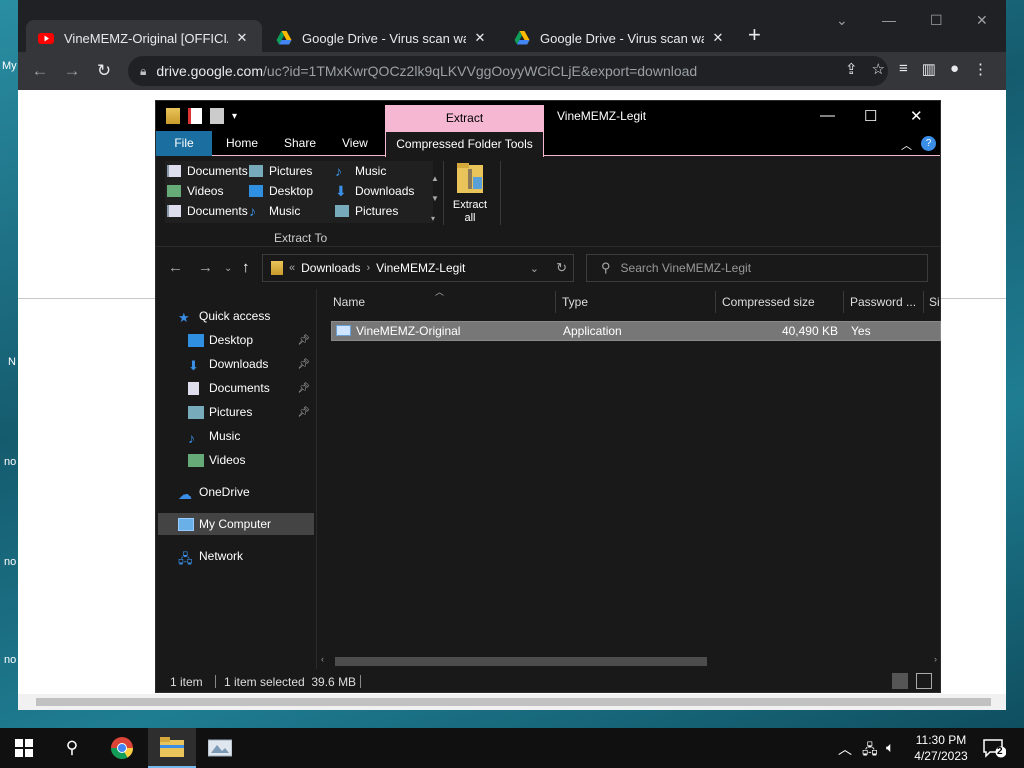 Image resolution: width=1024 pixels, height=768 pixels. What do you see at coordinates (906, 145) in the screenshot?
I see `collapse-ribbon-icon: ︿` at bounding box center [906, 145].